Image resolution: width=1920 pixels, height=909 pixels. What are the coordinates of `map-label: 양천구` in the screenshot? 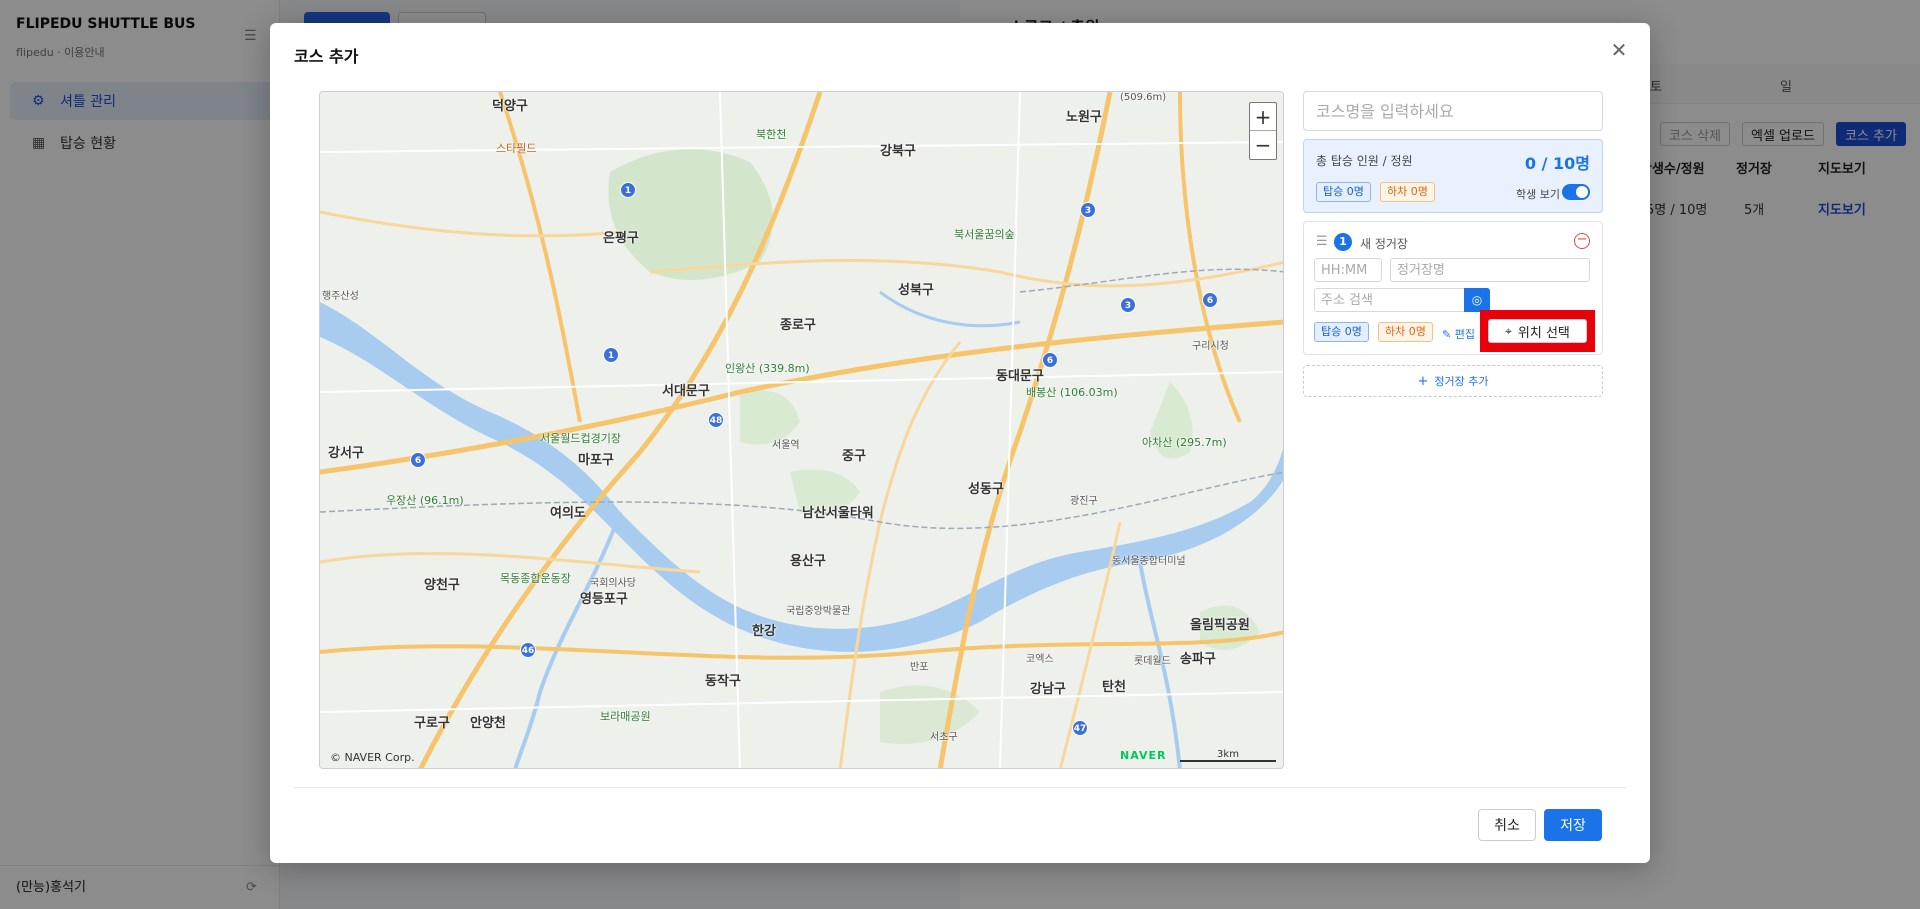 It's located at (442, 585).